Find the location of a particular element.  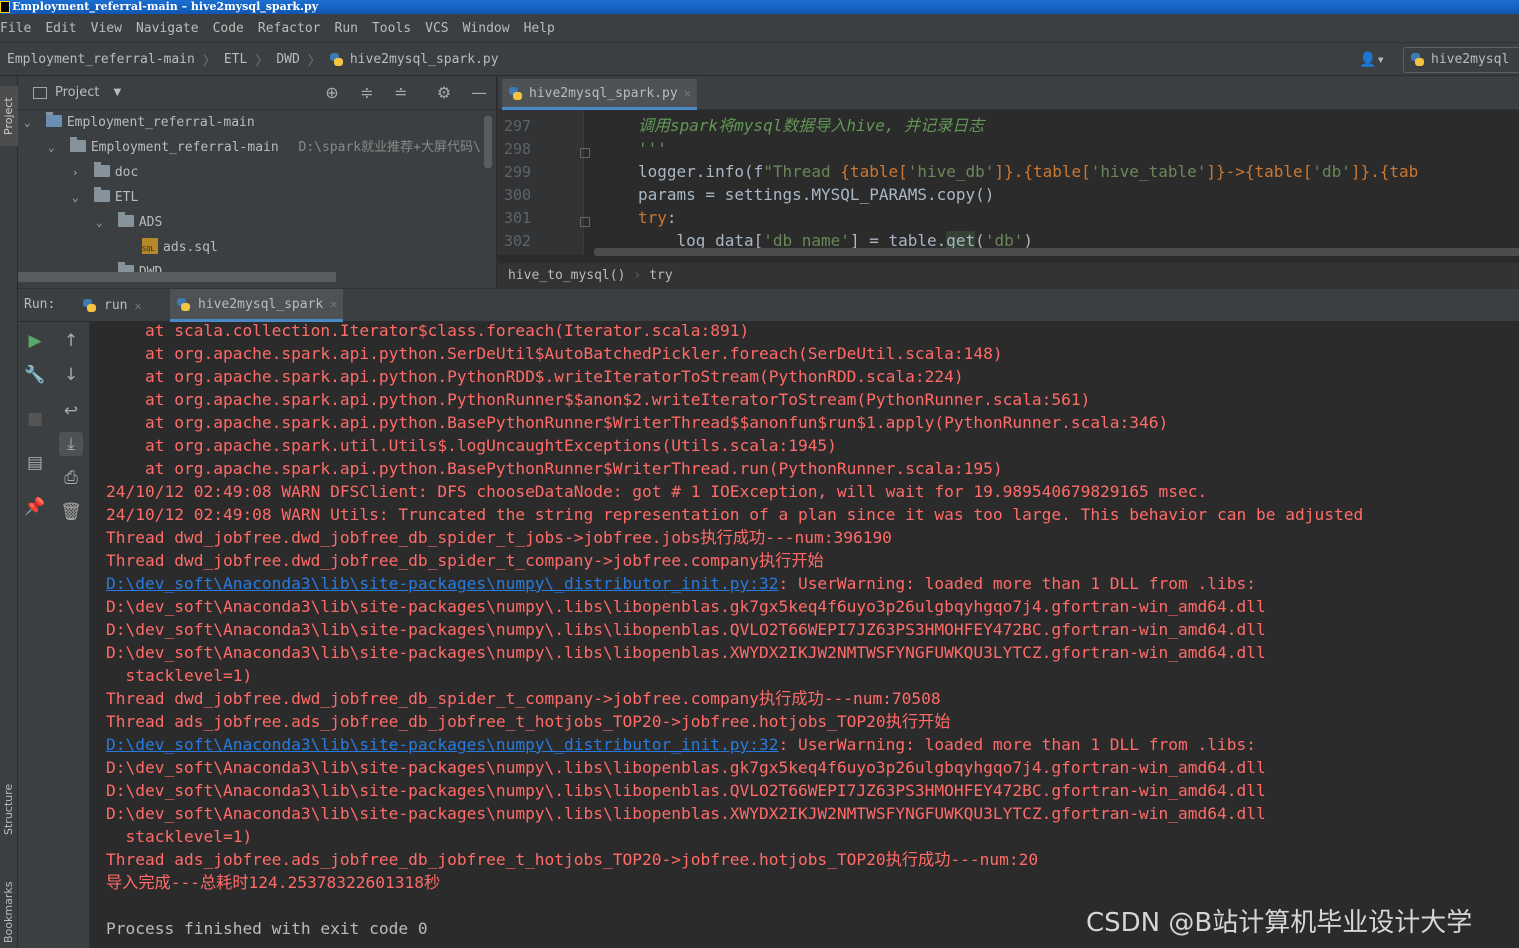

run-tab-run: run ✕ is located at coordinates (112, 305).